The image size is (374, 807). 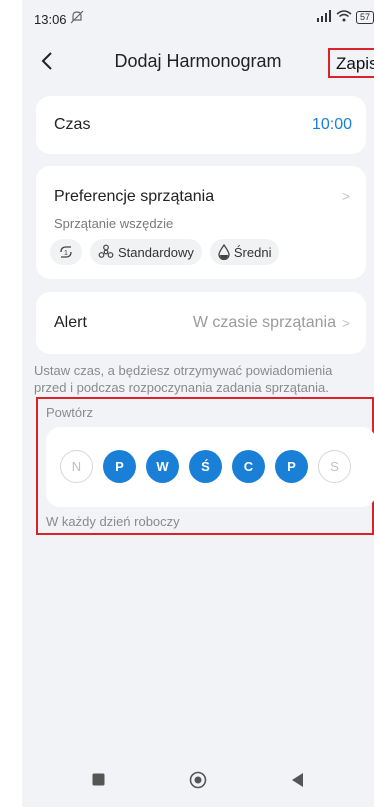 I want to click on chip-suction: Standardowy, so click(x=146, y=252).